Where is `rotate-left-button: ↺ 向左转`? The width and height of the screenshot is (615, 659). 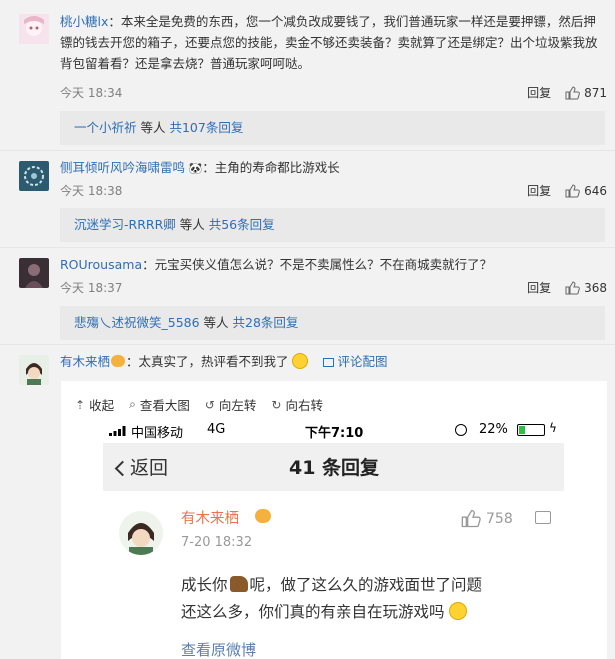
rotate-left-button: ↺ 向左转 is located at coordinates (231, 404).